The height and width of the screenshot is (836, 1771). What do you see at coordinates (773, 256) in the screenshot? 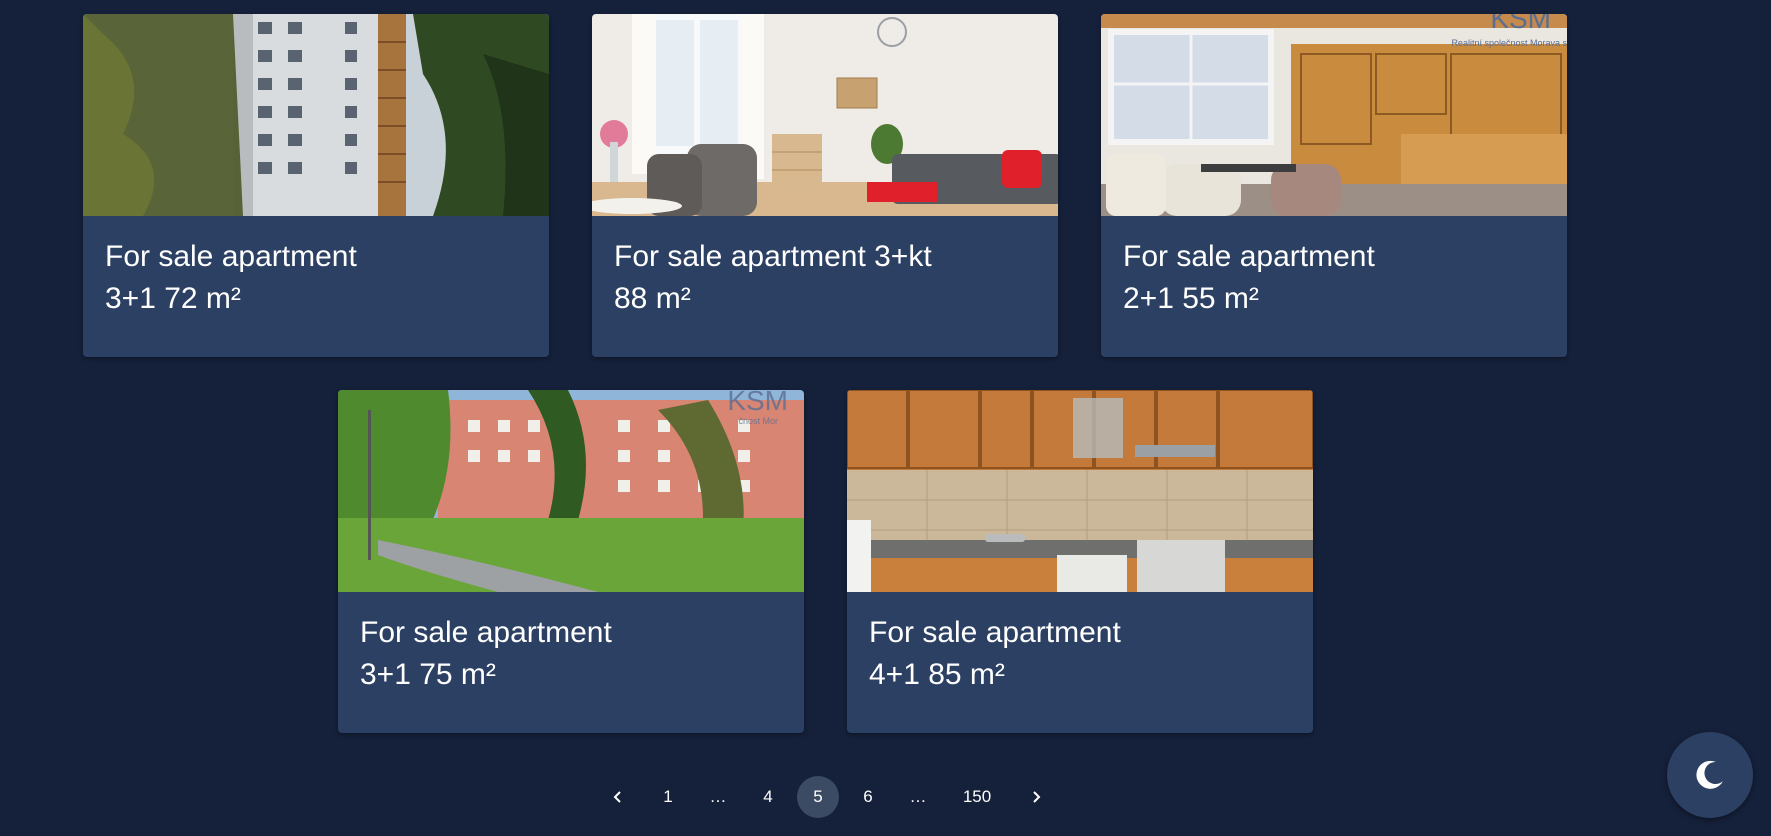
I see `listing-title: For sale apartment 3+kt` at bounding box center [773, 256].